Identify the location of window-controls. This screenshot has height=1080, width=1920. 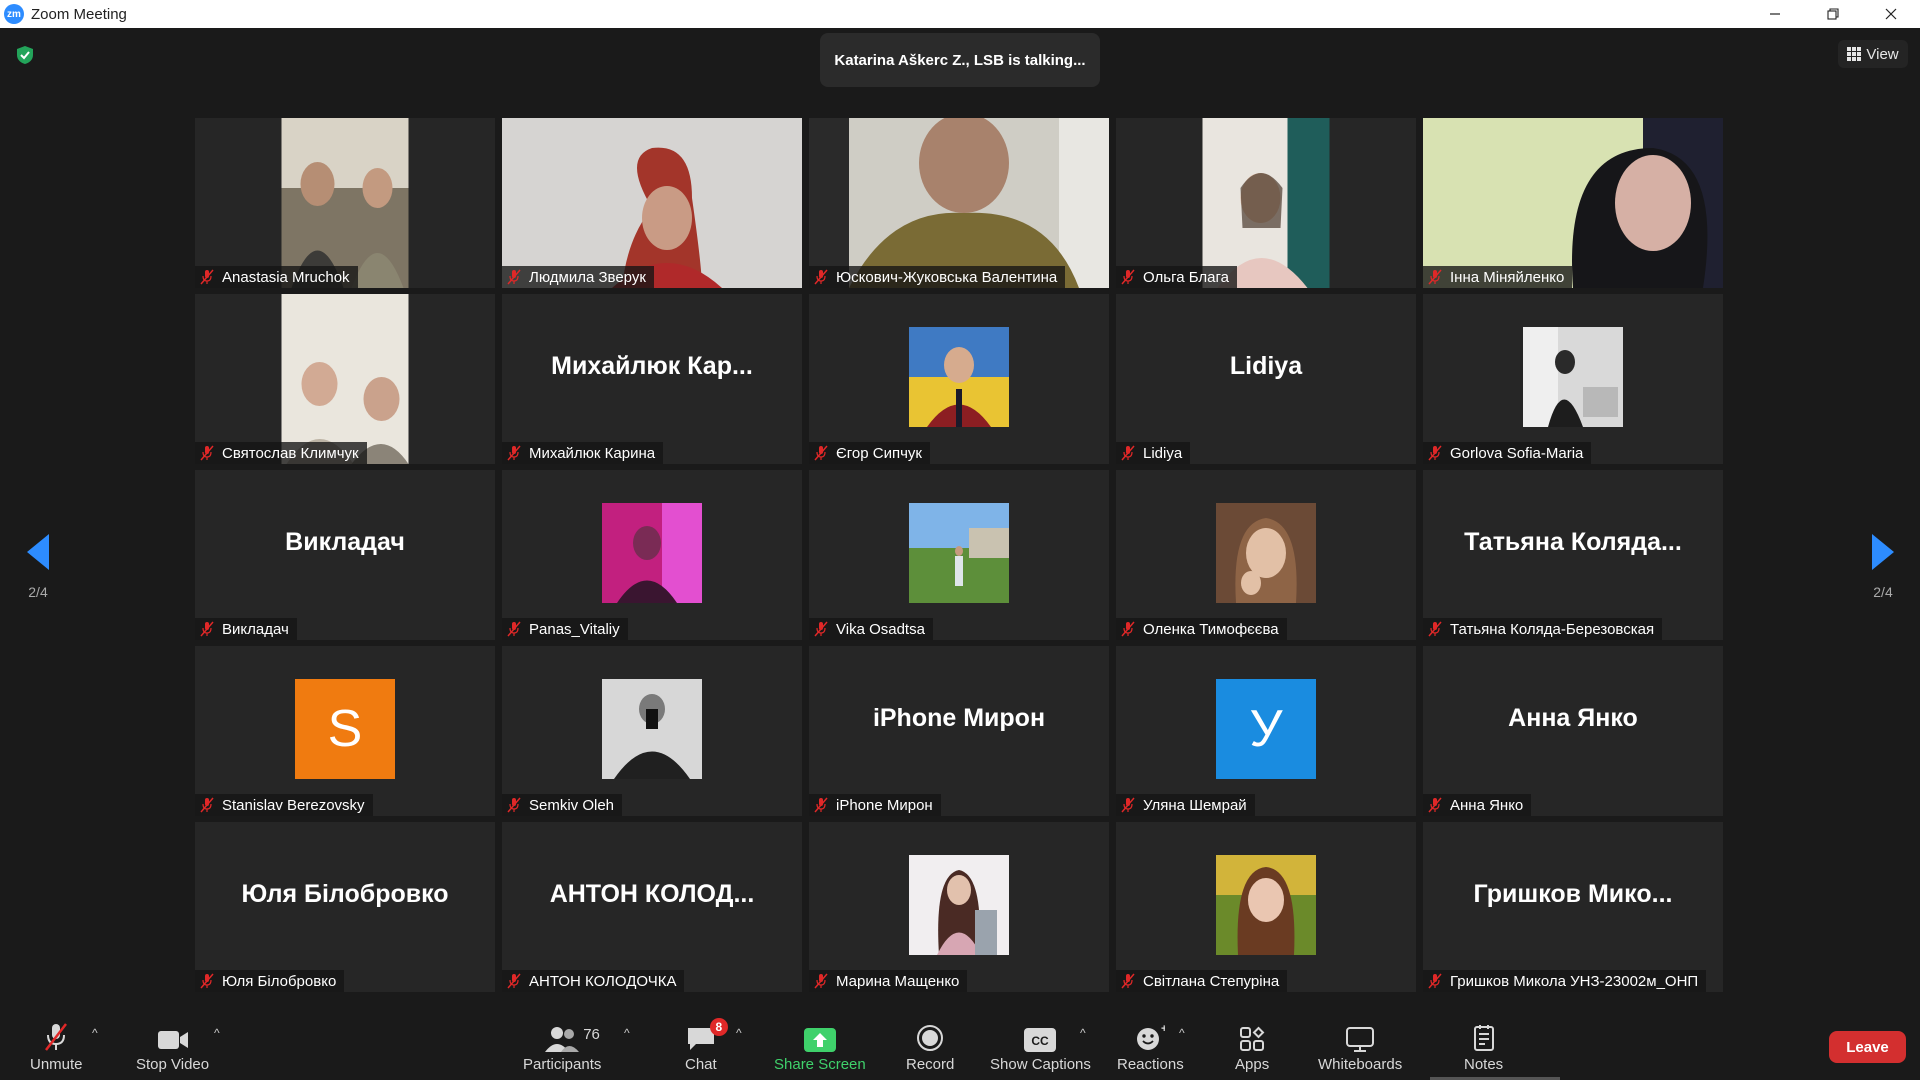
(1833, 14).